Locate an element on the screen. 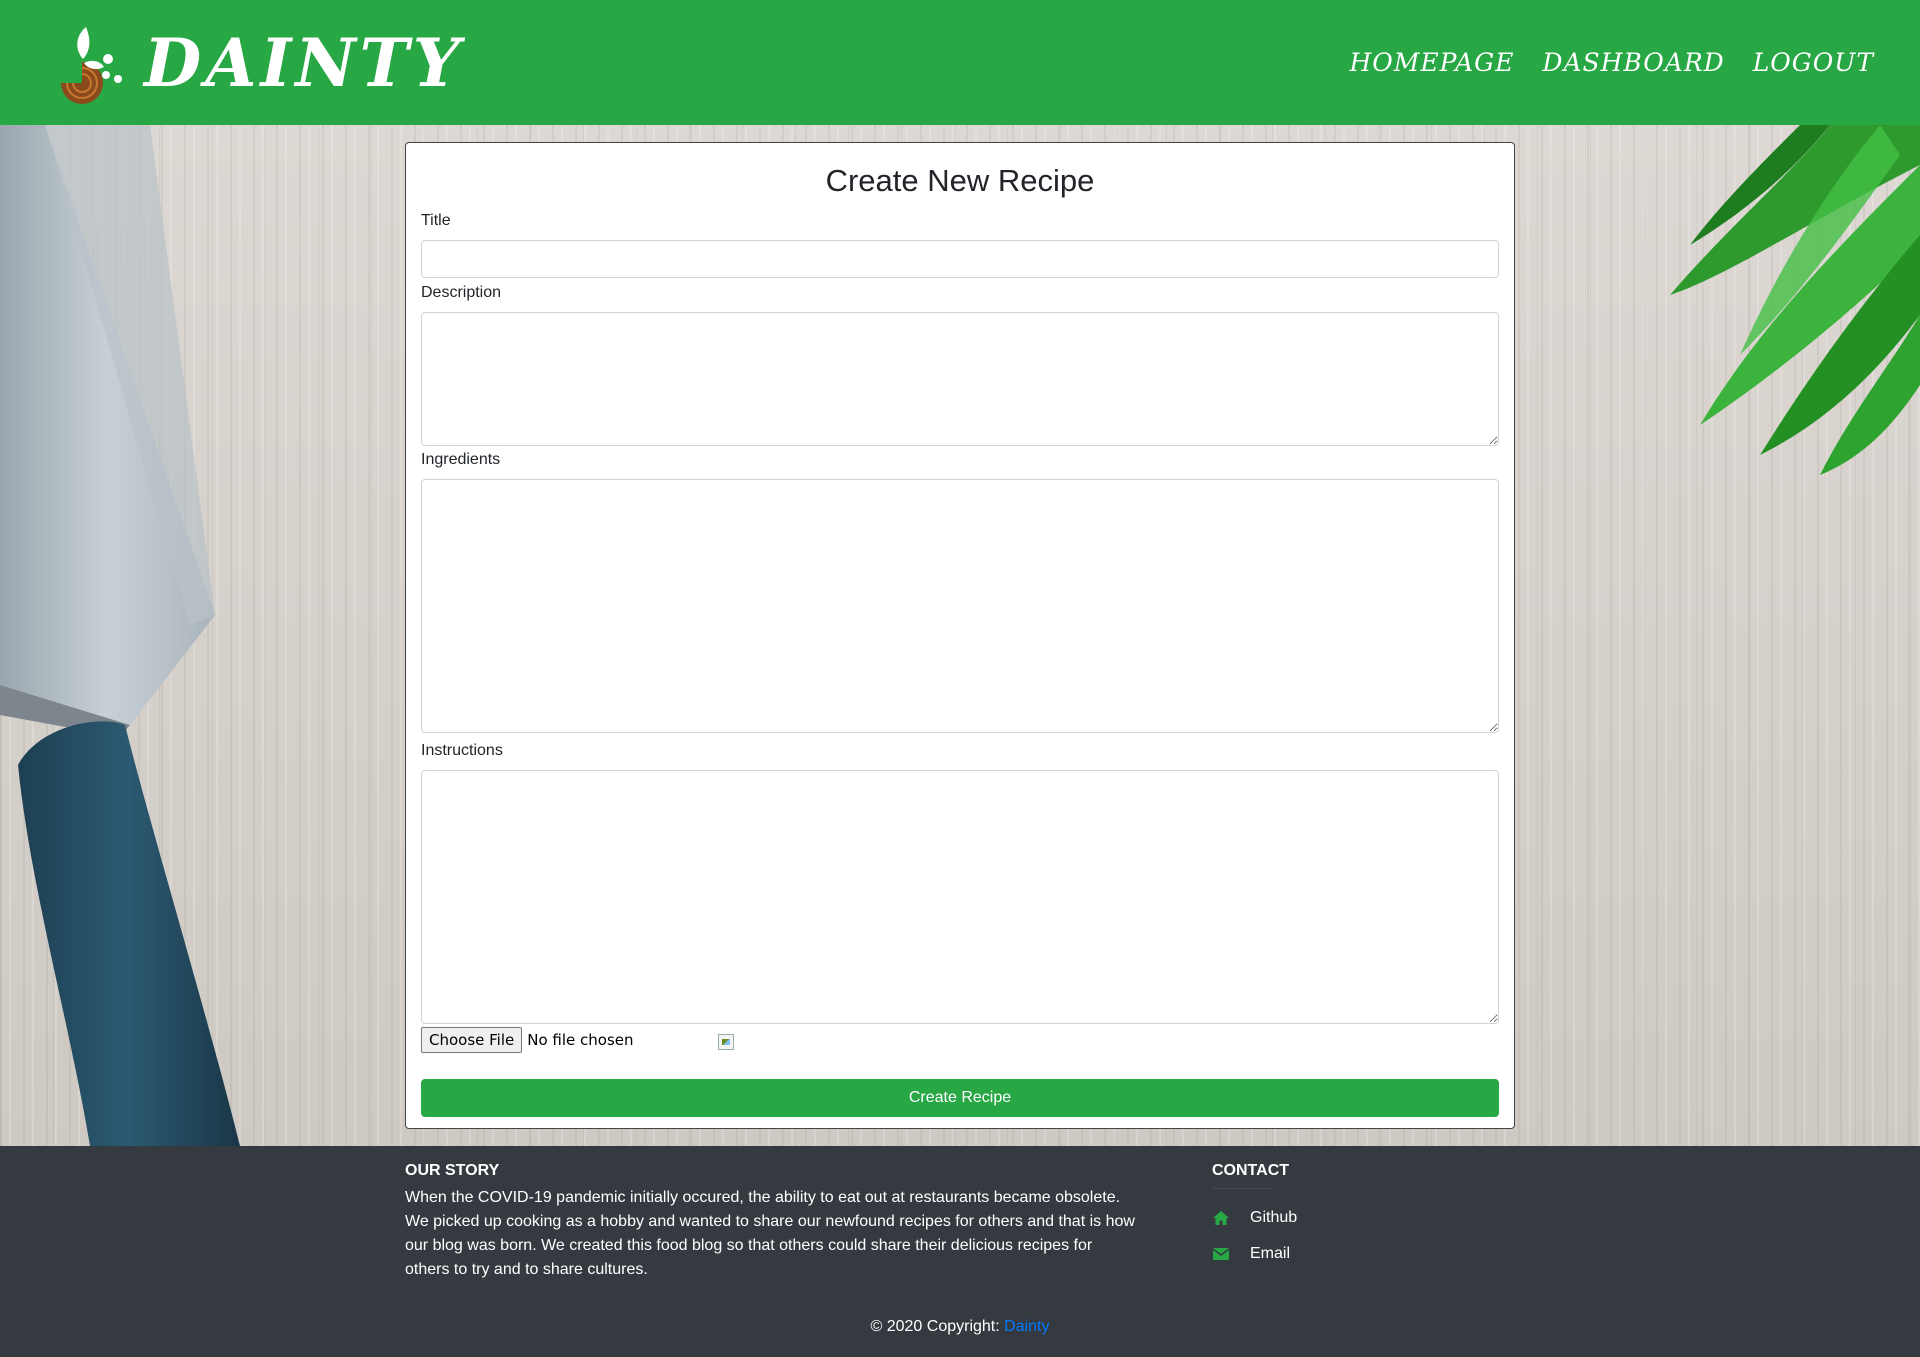 The image size is (1920, 1357). leaves-image is located at coordinates (1795, 300).